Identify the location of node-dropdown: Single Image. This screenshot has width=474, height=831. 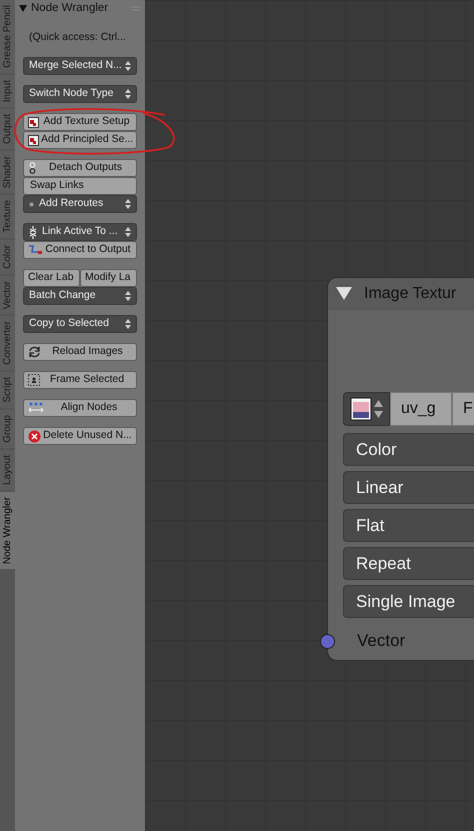
(408, 601).